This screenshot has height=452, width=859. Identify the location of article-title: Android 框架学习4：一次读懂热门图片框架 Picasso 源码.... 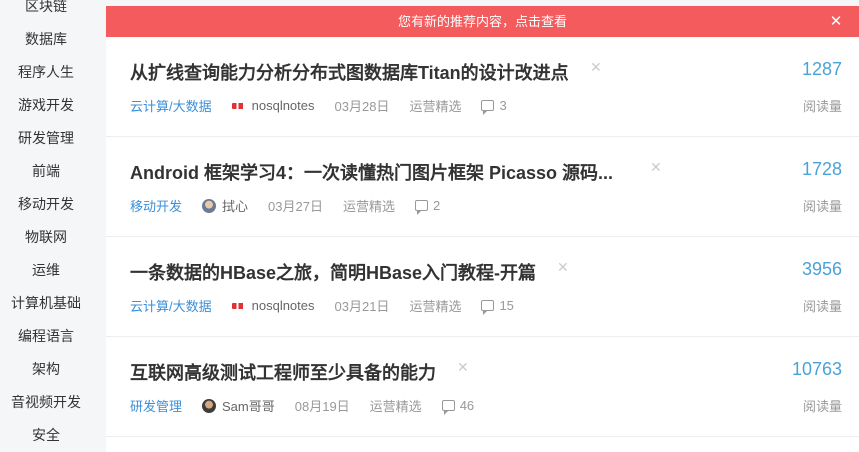
(371, 172).